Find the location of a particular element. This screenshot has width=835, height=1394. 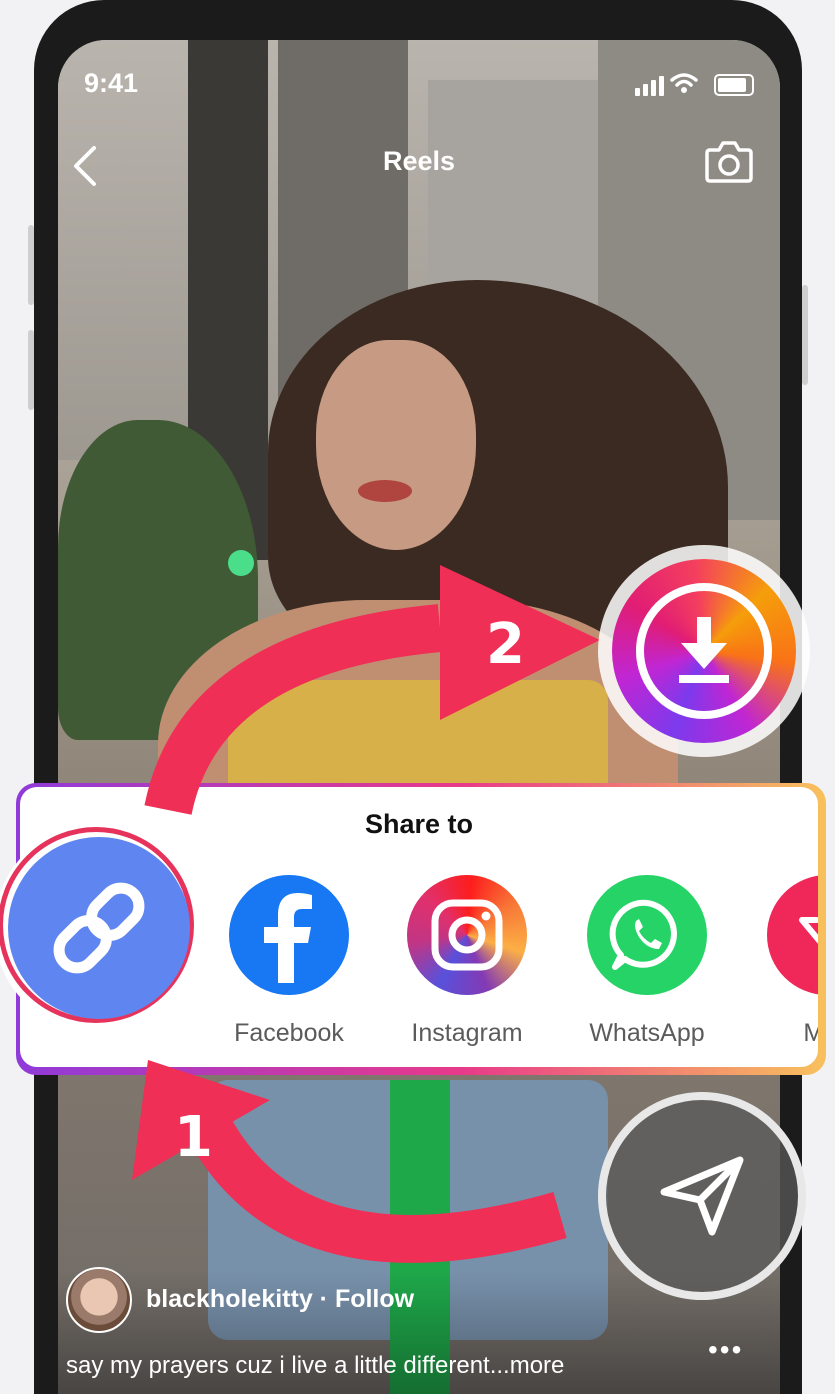

download-button is located at coordinates (704, 651).